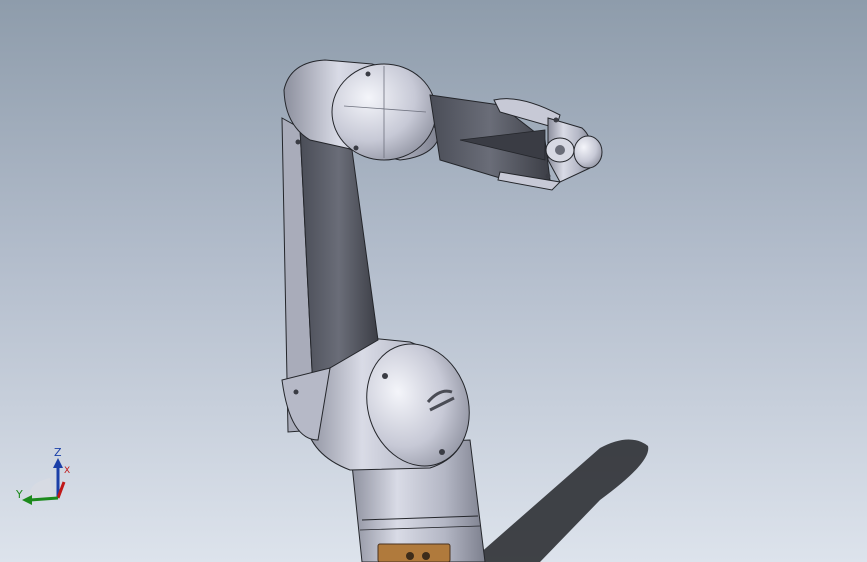 The image size is (867, 562). What do you see at coordinates (44, 499) in the screenshot?
I see `y-axis-arrow` at bounding box center [44, 499].